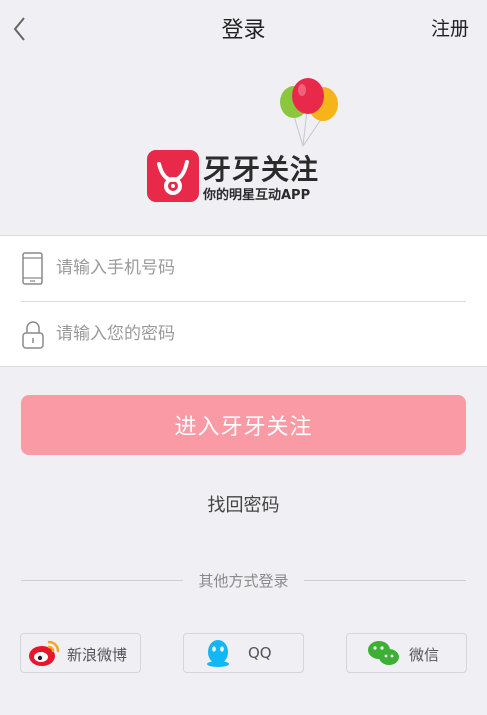  Describe the element at coordinates (243, 581) in the screenshot. I see `other-login-divider: 其他方式登录` at that location.